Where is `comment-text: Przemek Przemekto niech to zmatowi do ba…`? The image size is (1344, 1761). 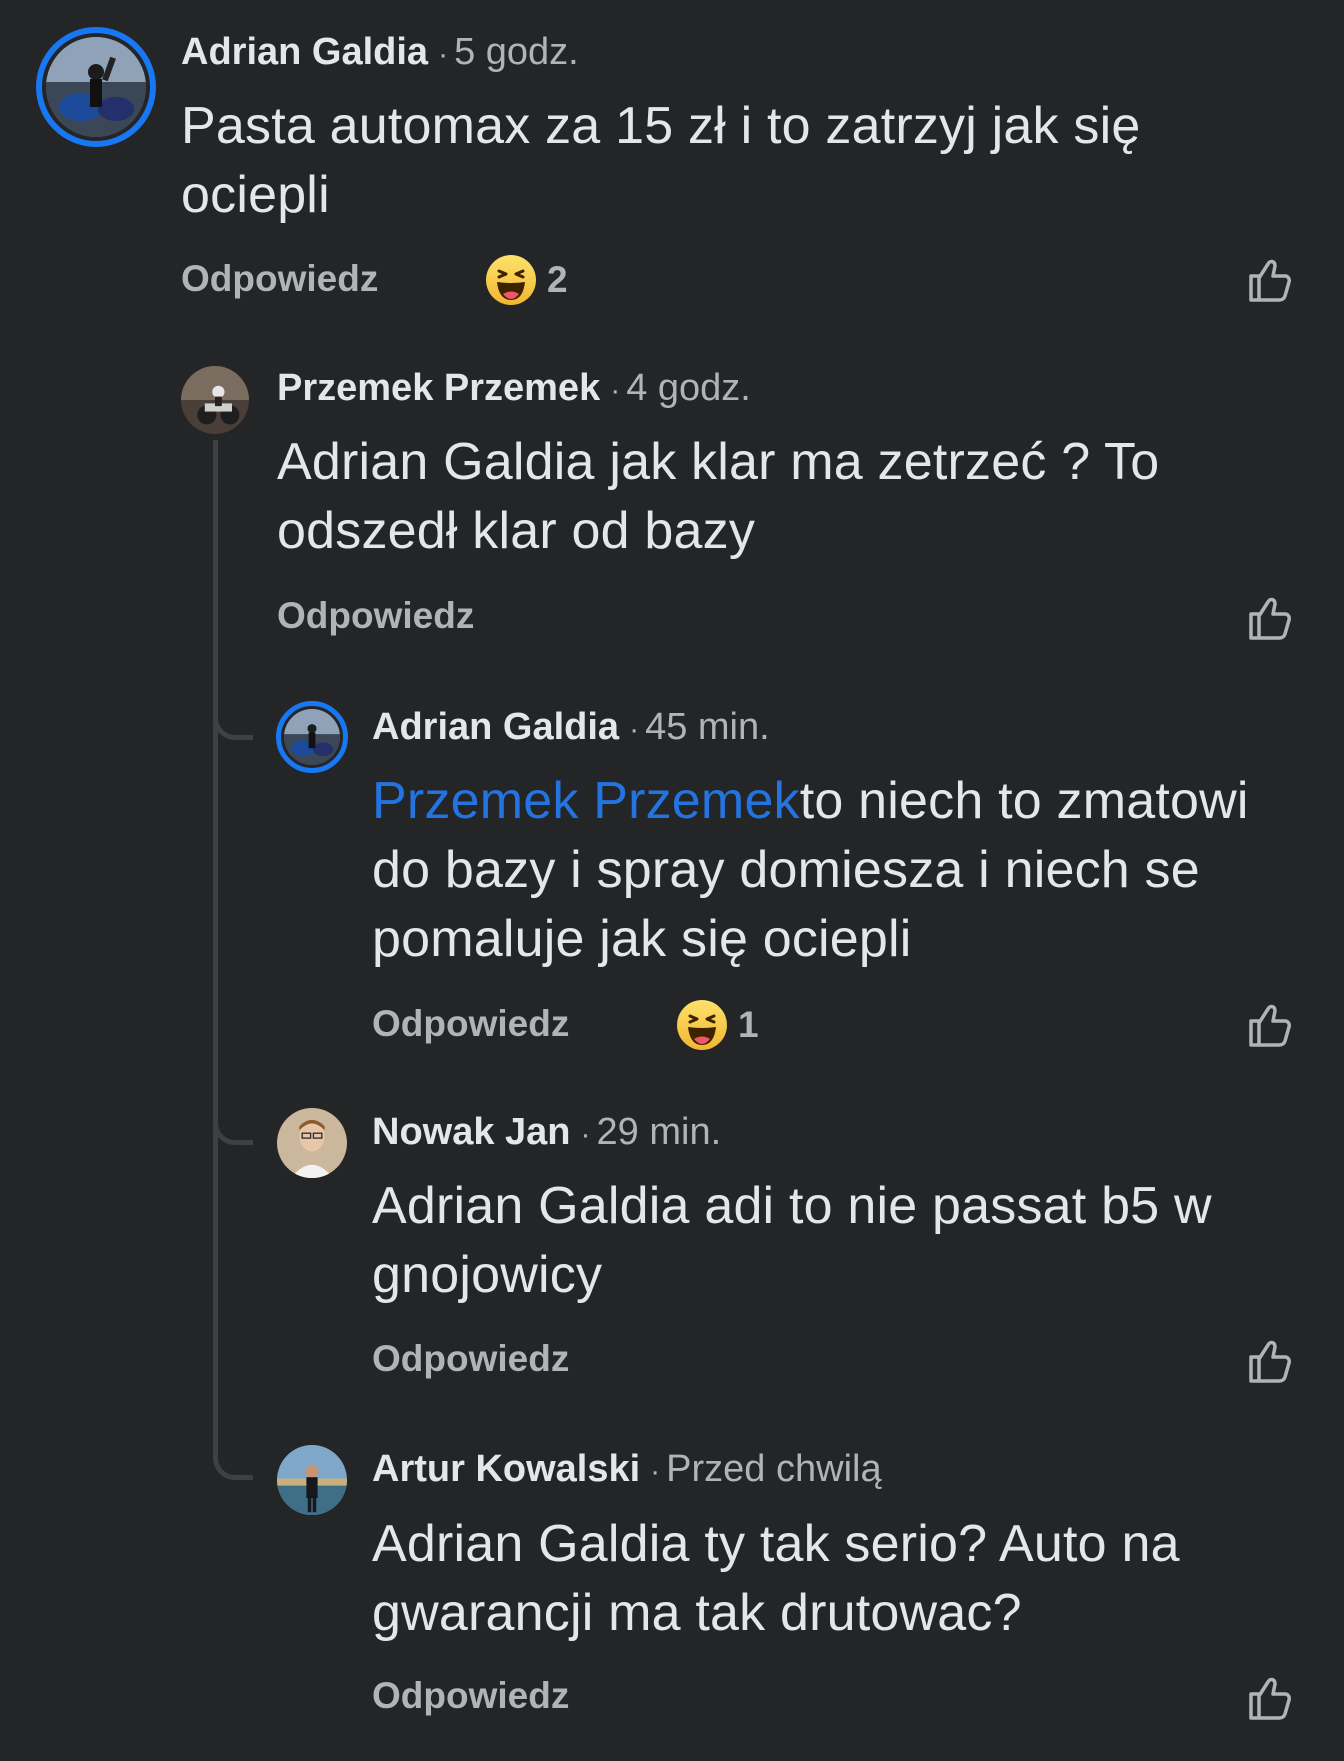 comment-text: Przemek Przemekto niech to zmatowi do ba… is located at coordinates (842, 870).